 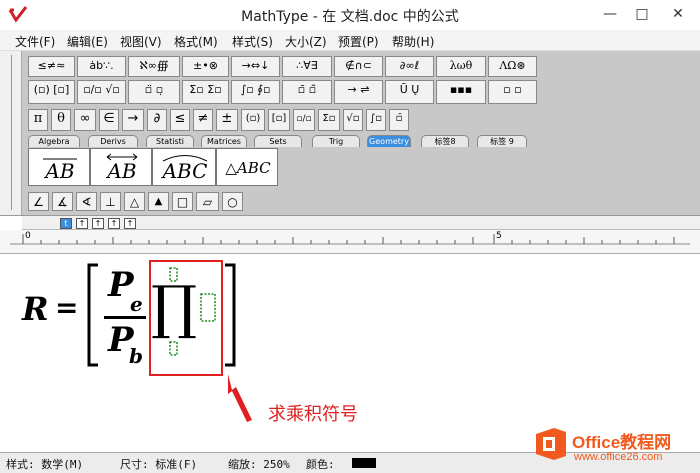 What do you see at coordinates (158, 201) in the screenshot?
I see `filled-triangle-icon: ▲` at bounding box center [158, 201].